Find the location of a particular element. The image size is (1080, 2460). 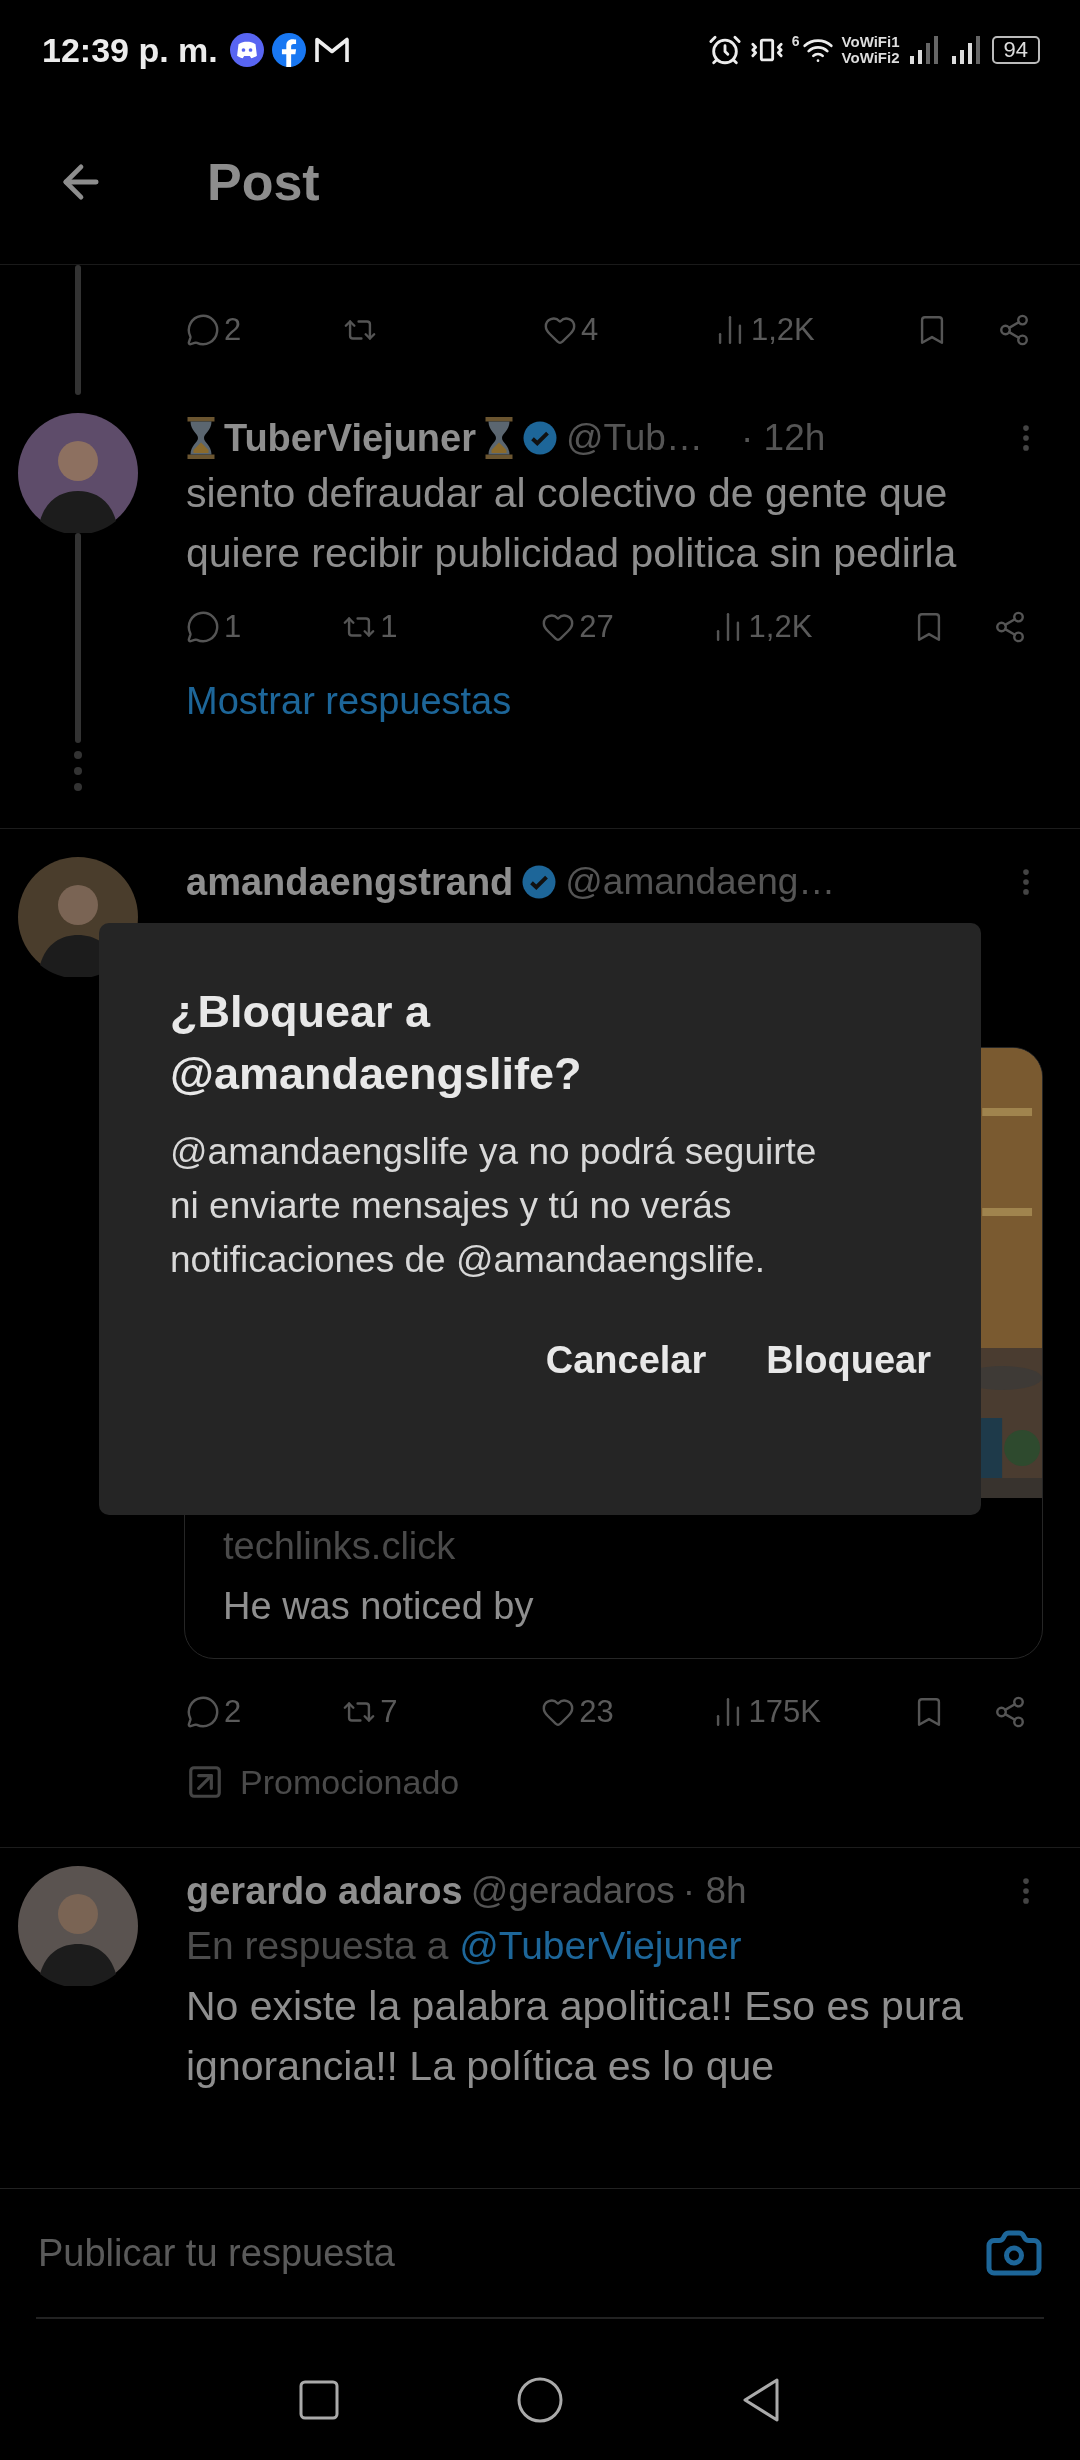

share-icon is located at coordinates (1014, 330).